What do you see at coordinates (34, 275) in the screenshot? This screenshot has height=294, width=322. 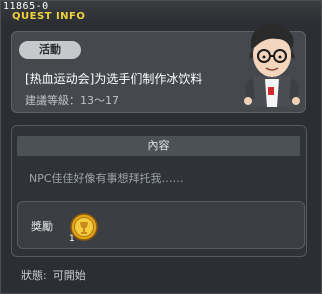 I see `status-label: 狀態:` at bounding box center [34, 275].